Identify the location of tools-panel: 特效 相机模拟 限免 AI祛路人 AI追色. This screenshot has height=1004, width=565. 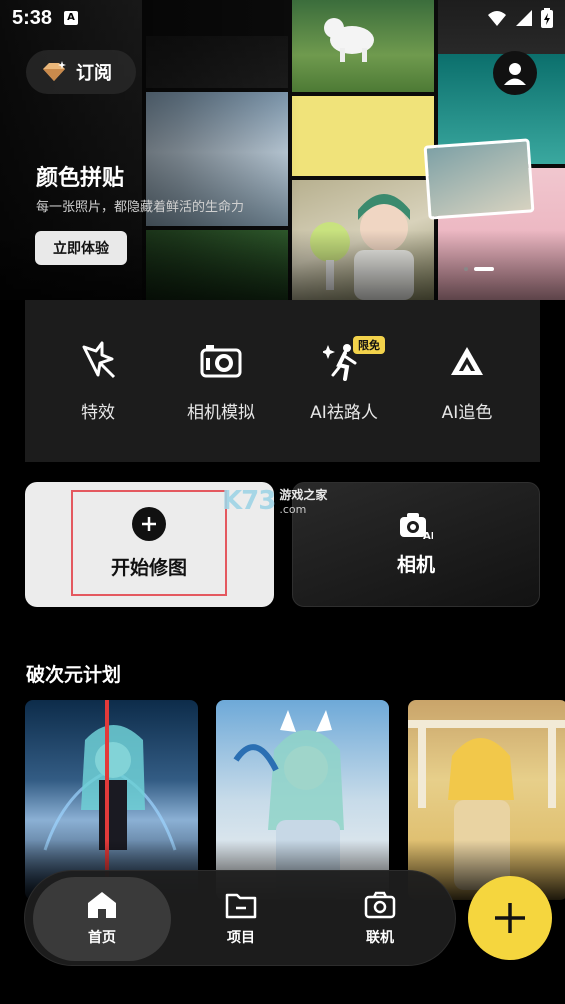
(282, 381).